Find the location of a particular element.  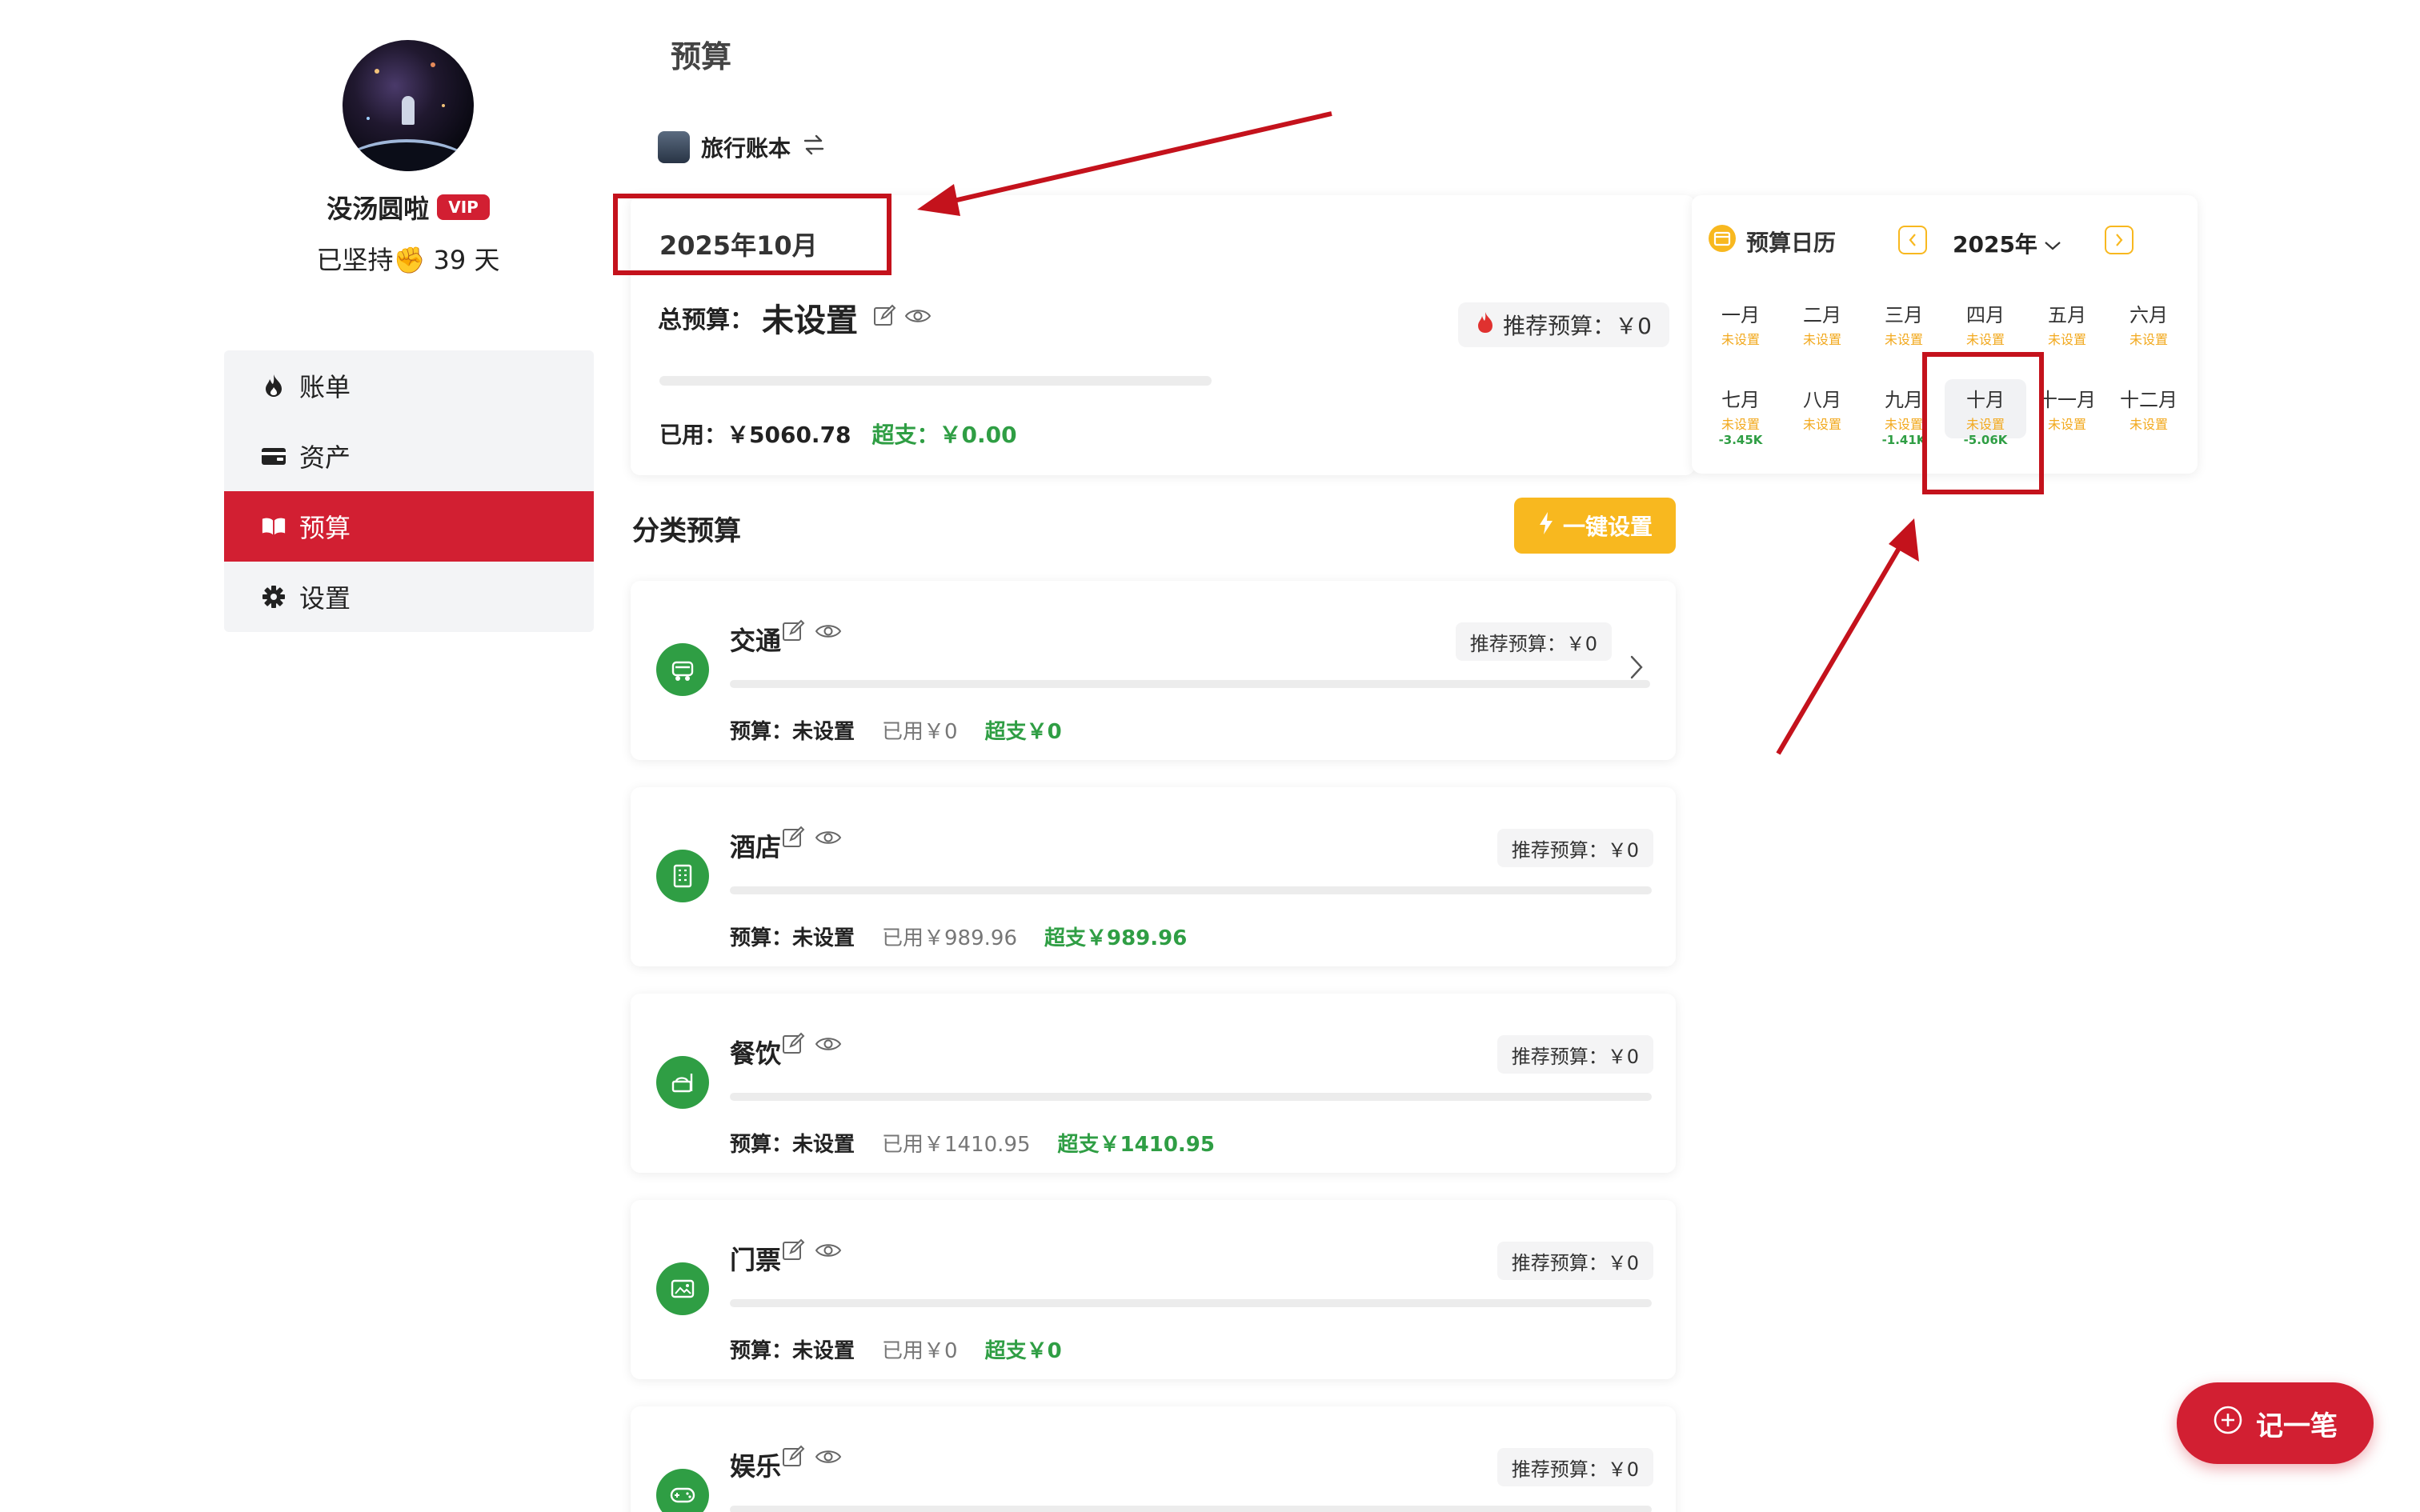

swap-icon is located at coordinates (814, 148).